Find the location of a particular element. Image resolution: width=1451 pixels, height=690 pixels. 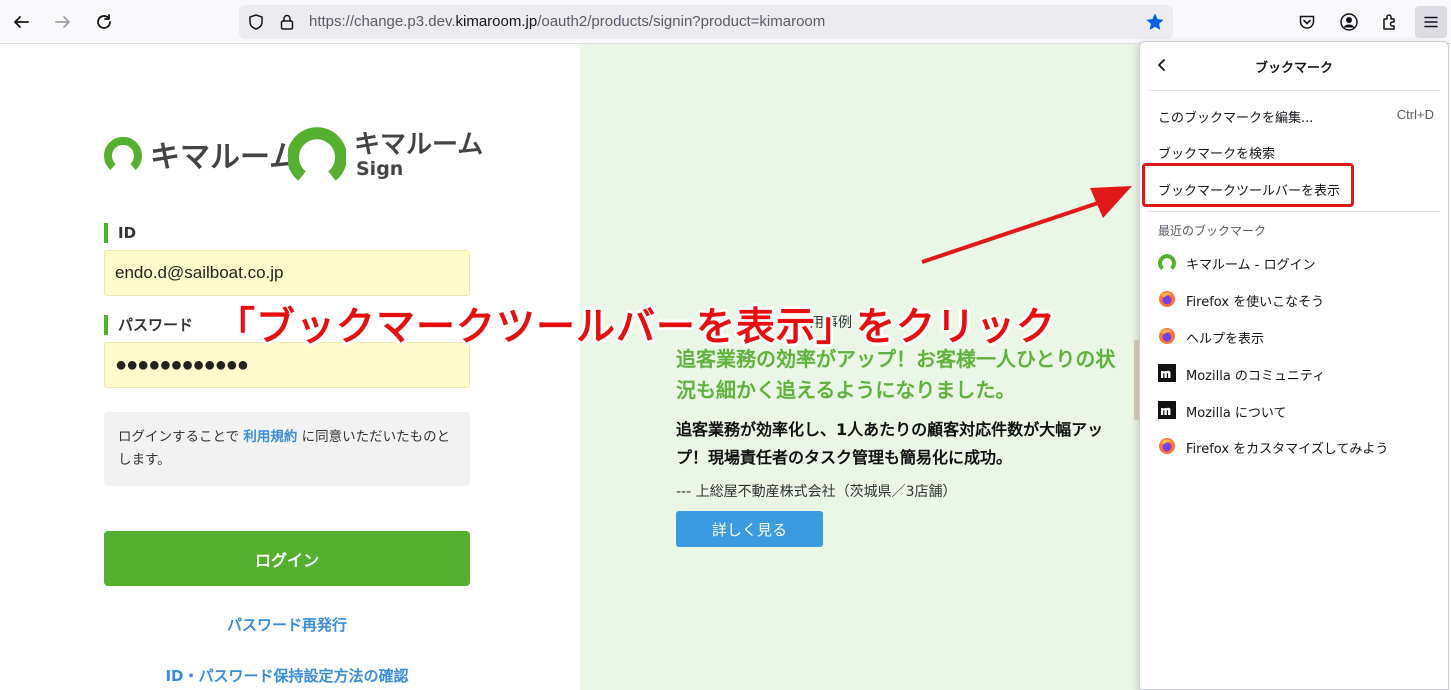

logo-area: キマルーム キマルーム Sign is located at coordinates (294, 154).